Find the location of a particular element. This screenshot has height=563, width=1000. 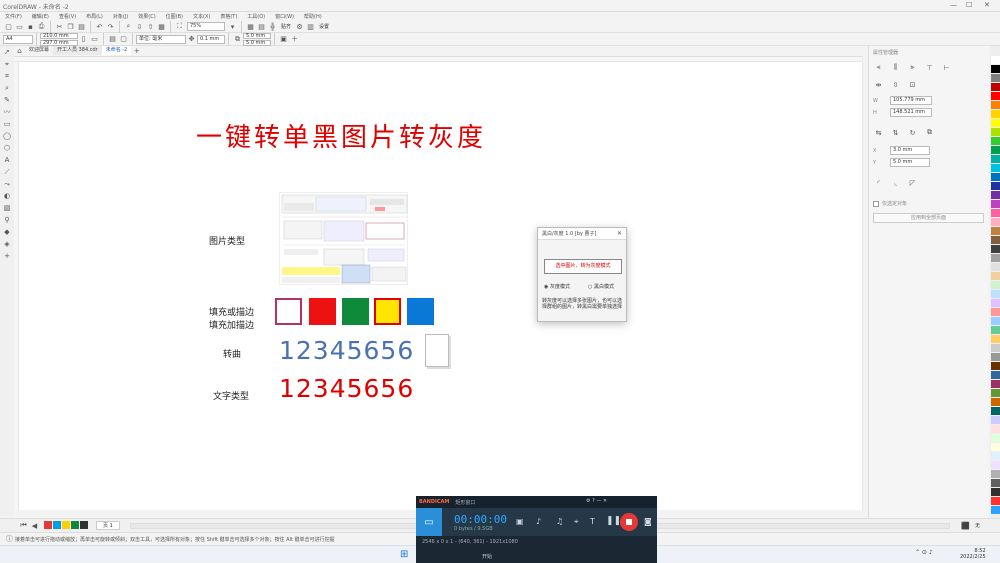

height-field: 148.521 mm is located at coordinates (911, 112).